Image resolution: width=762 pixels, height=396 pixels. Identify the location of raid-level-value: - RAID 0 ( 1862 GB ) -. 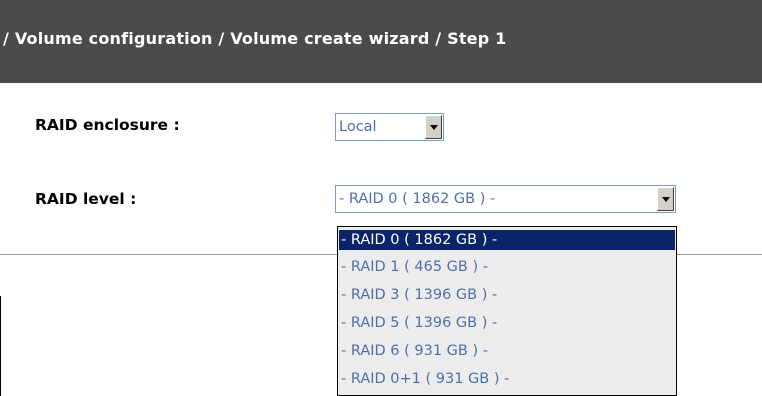
(417, 199).